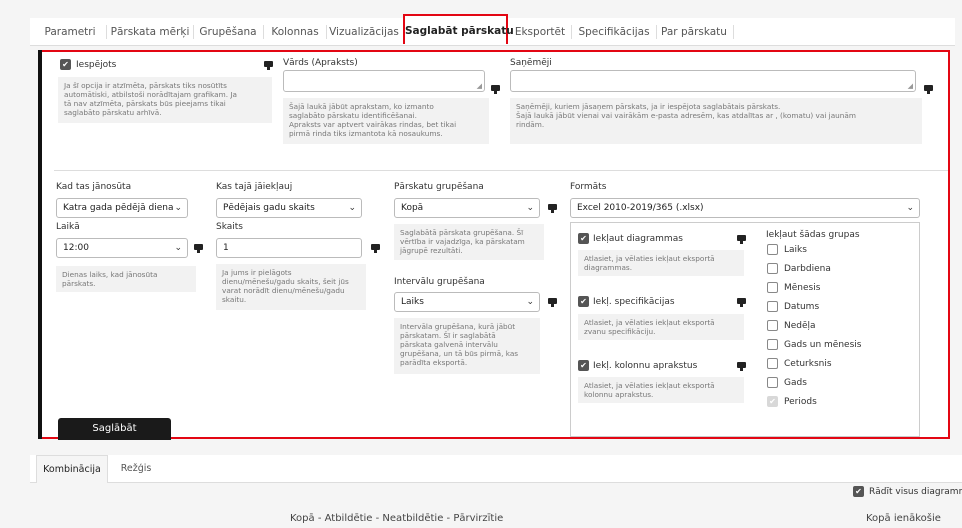 Image resolution: width=962 pixels, height=528 pixels. Describe the element at coordinates (96, 65) in the screenshot. I see `enabled-label: Iespējots` at that location.